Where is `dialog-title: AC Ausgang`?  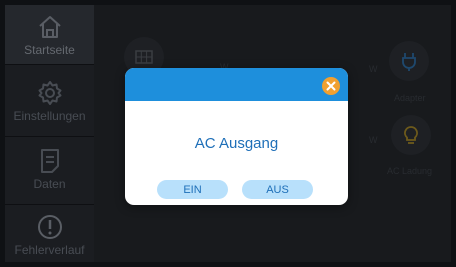 dialog-title: AC Ausgang is located at coordinates (236, 143).